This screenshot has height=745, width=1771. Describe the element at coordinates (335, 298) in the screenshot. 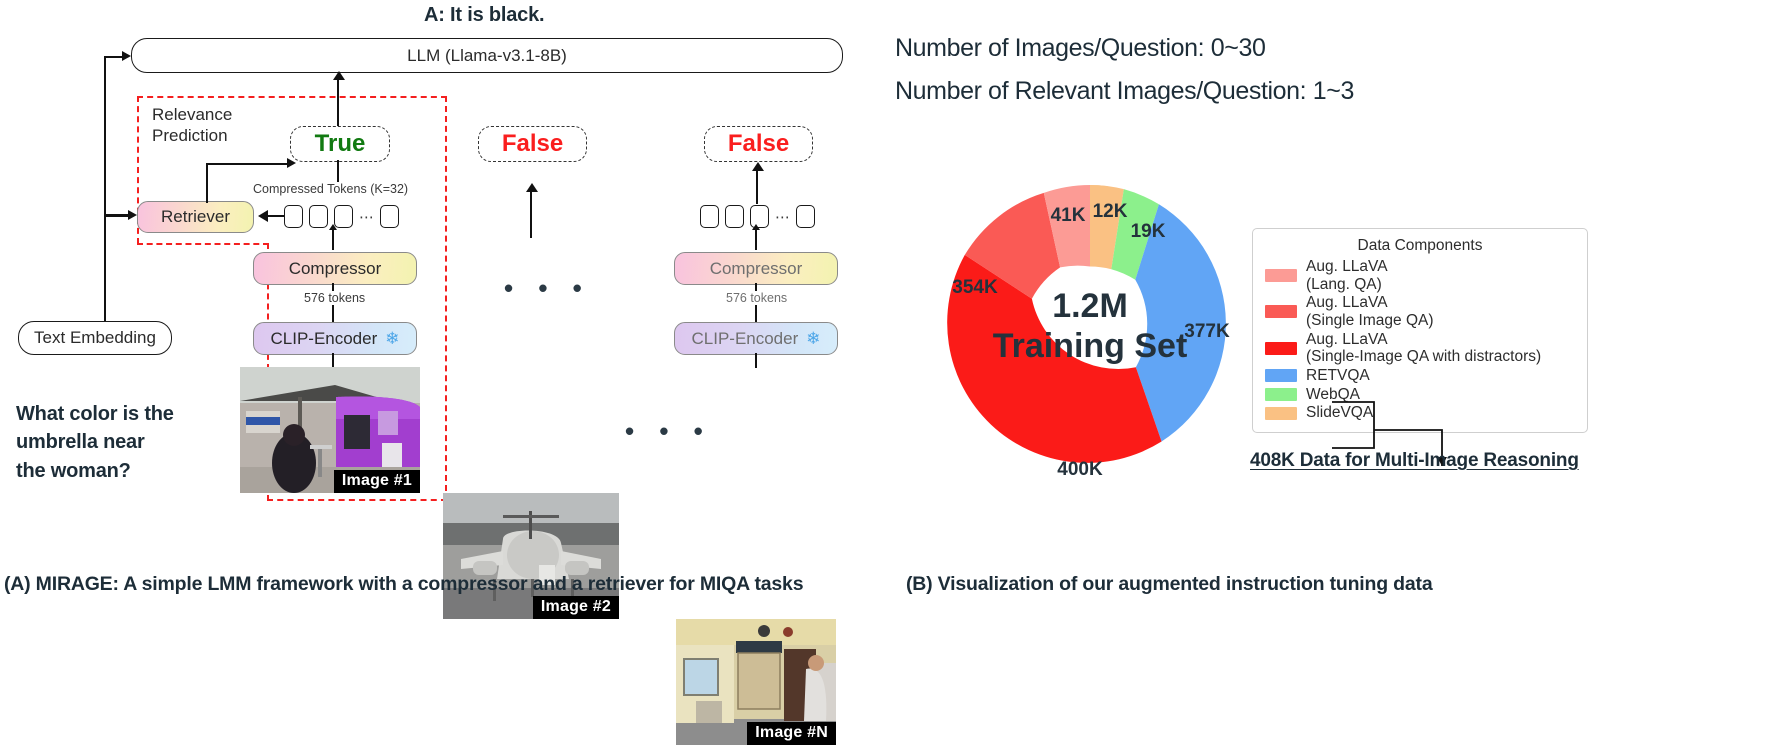

I see `tokens-count-label-1: 576 tokens` at that location.